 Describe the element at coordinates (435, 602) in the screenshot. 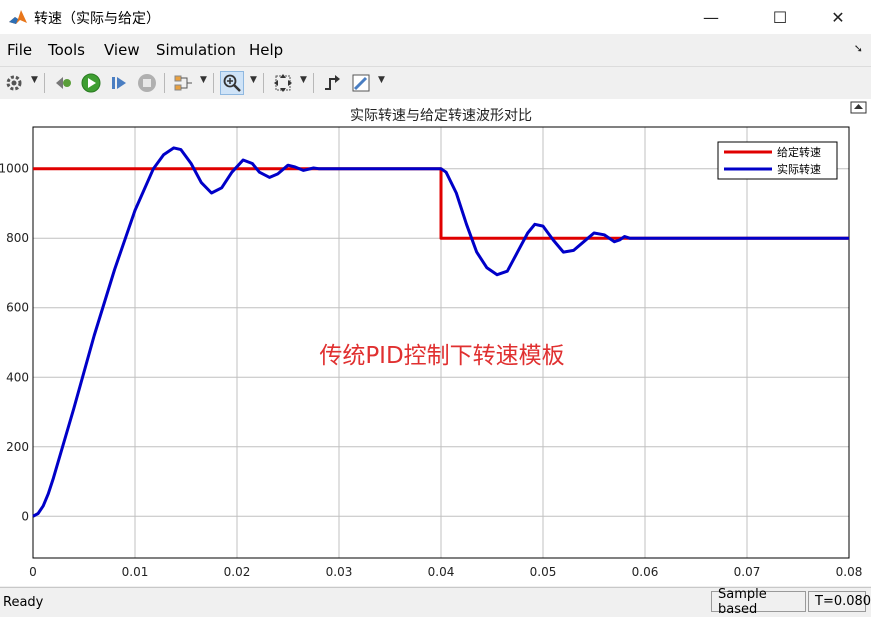

I see `status-bar: Ready Sample based T=0.080` at that location.